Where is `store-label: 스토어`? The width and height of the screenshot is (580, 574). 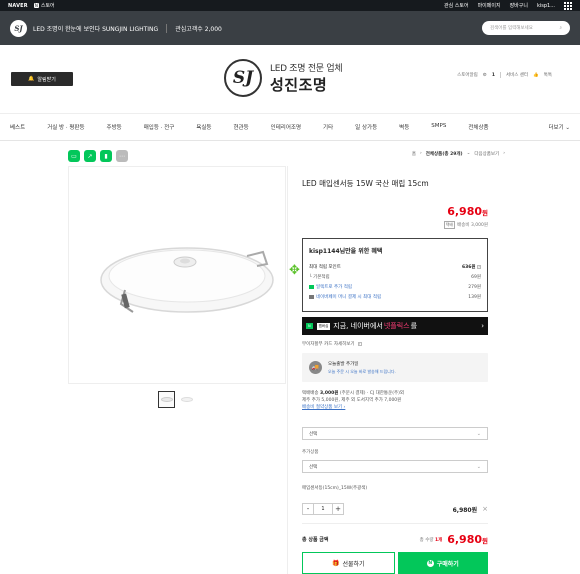 store-label: 스토어 is located at coordinates (47, 6).